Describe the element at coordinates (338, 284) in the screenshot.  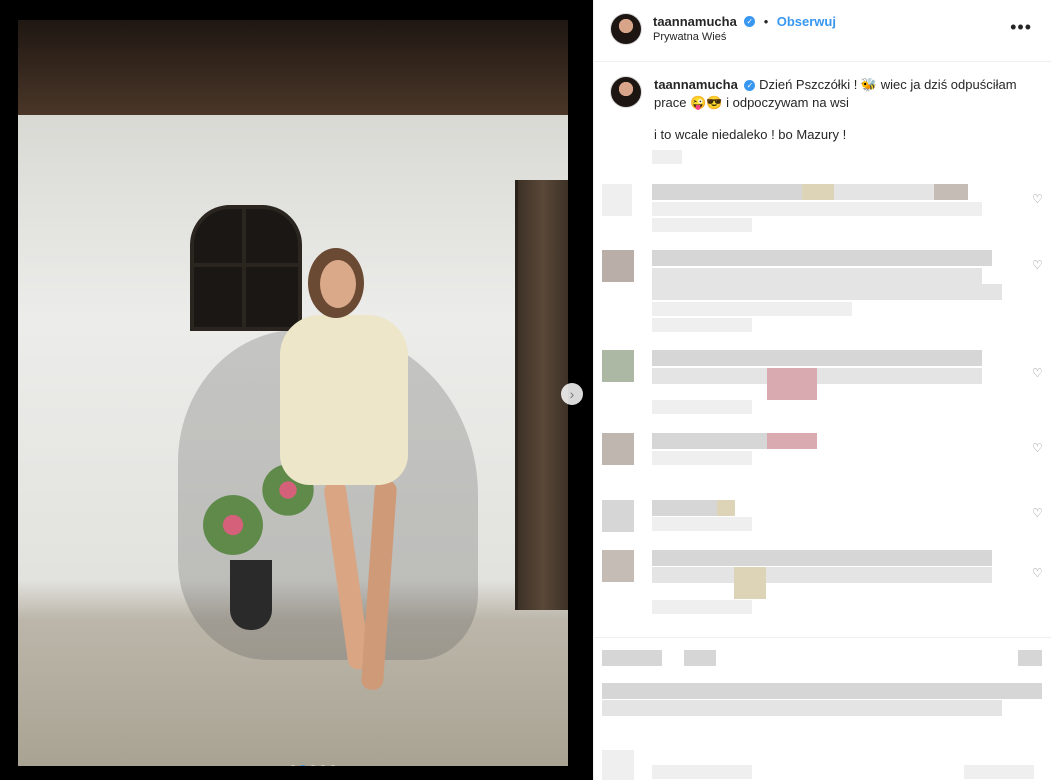
I see `photo-person-face` at that location.